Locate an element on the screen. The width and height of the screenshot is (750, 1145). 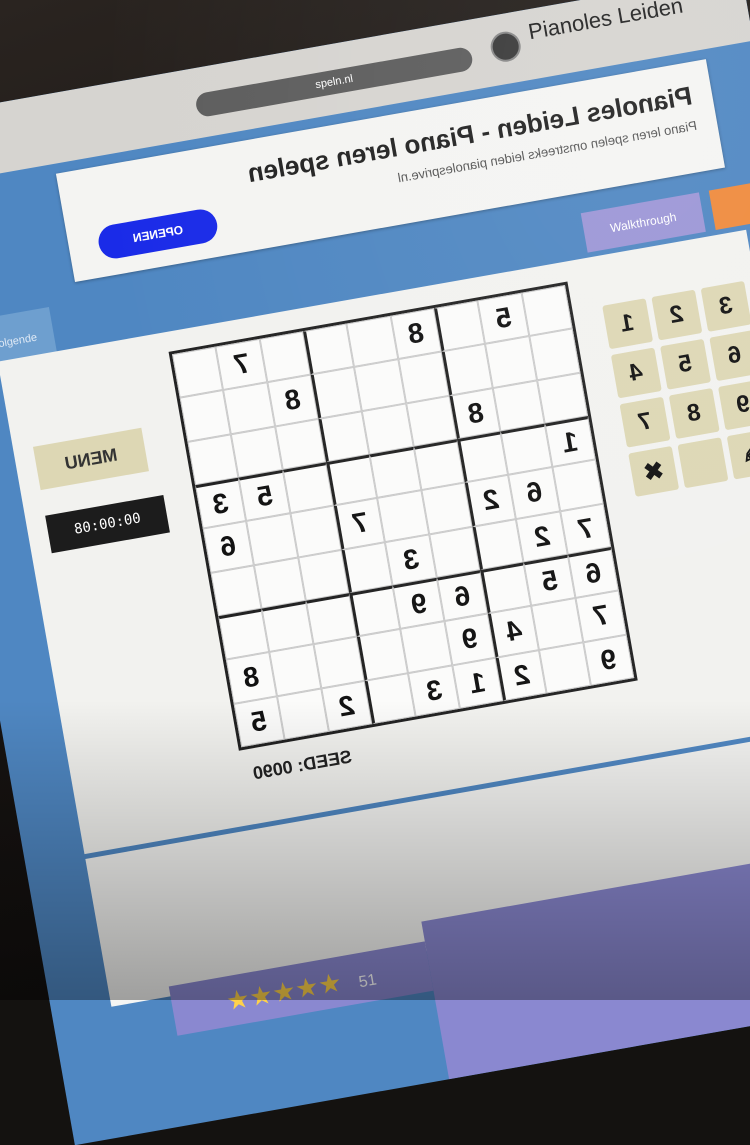
numpad-key-3: 3 is located at coordinates (725, 306).